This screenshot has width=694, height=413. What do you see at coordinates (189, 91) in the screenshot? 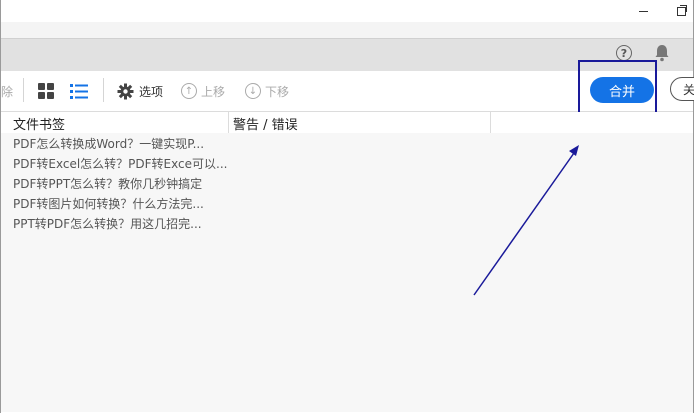
I see `arrow-up-icon: ↑` at bounding box center [189, 91].